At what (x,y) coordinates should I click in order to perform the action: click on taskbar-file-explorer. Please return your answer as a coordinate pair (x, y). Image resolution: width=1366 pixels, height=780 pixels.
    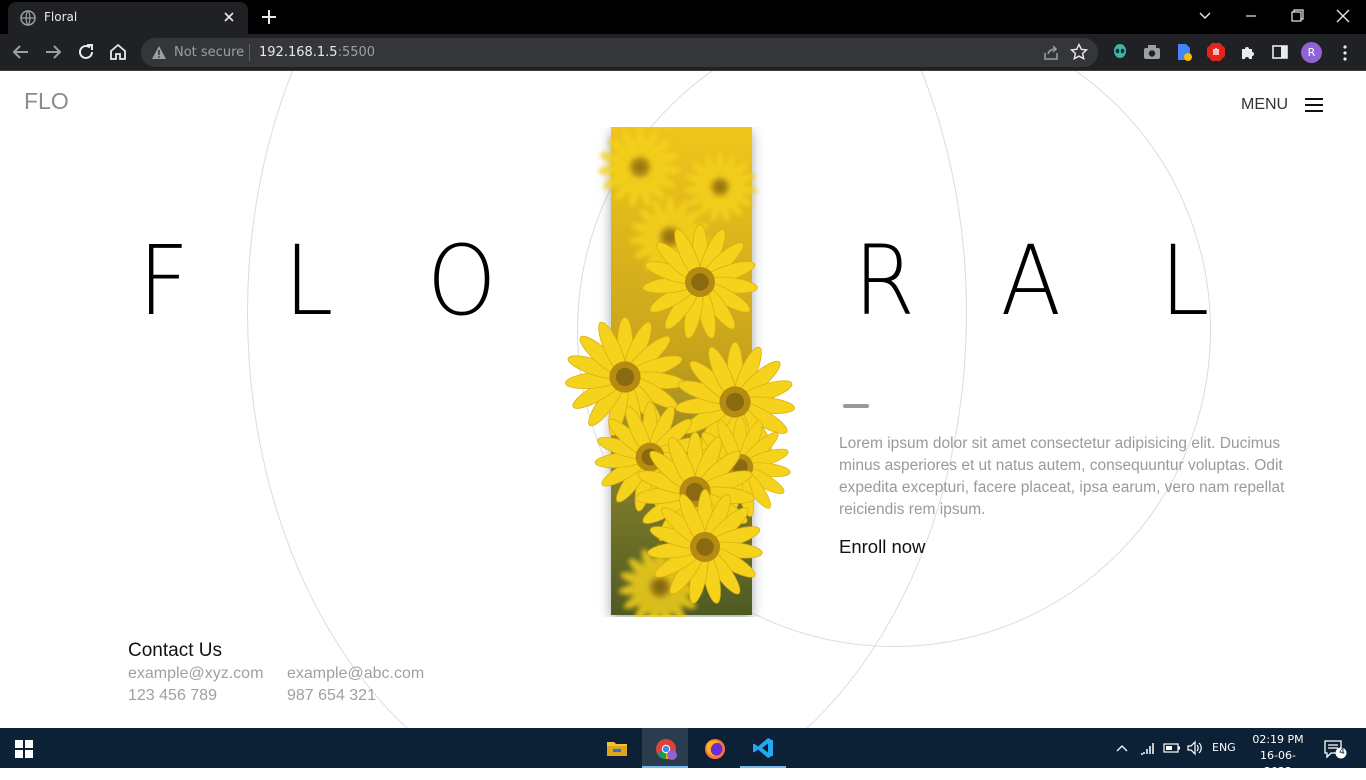
    Looking at the image, I should click on (617, 748).